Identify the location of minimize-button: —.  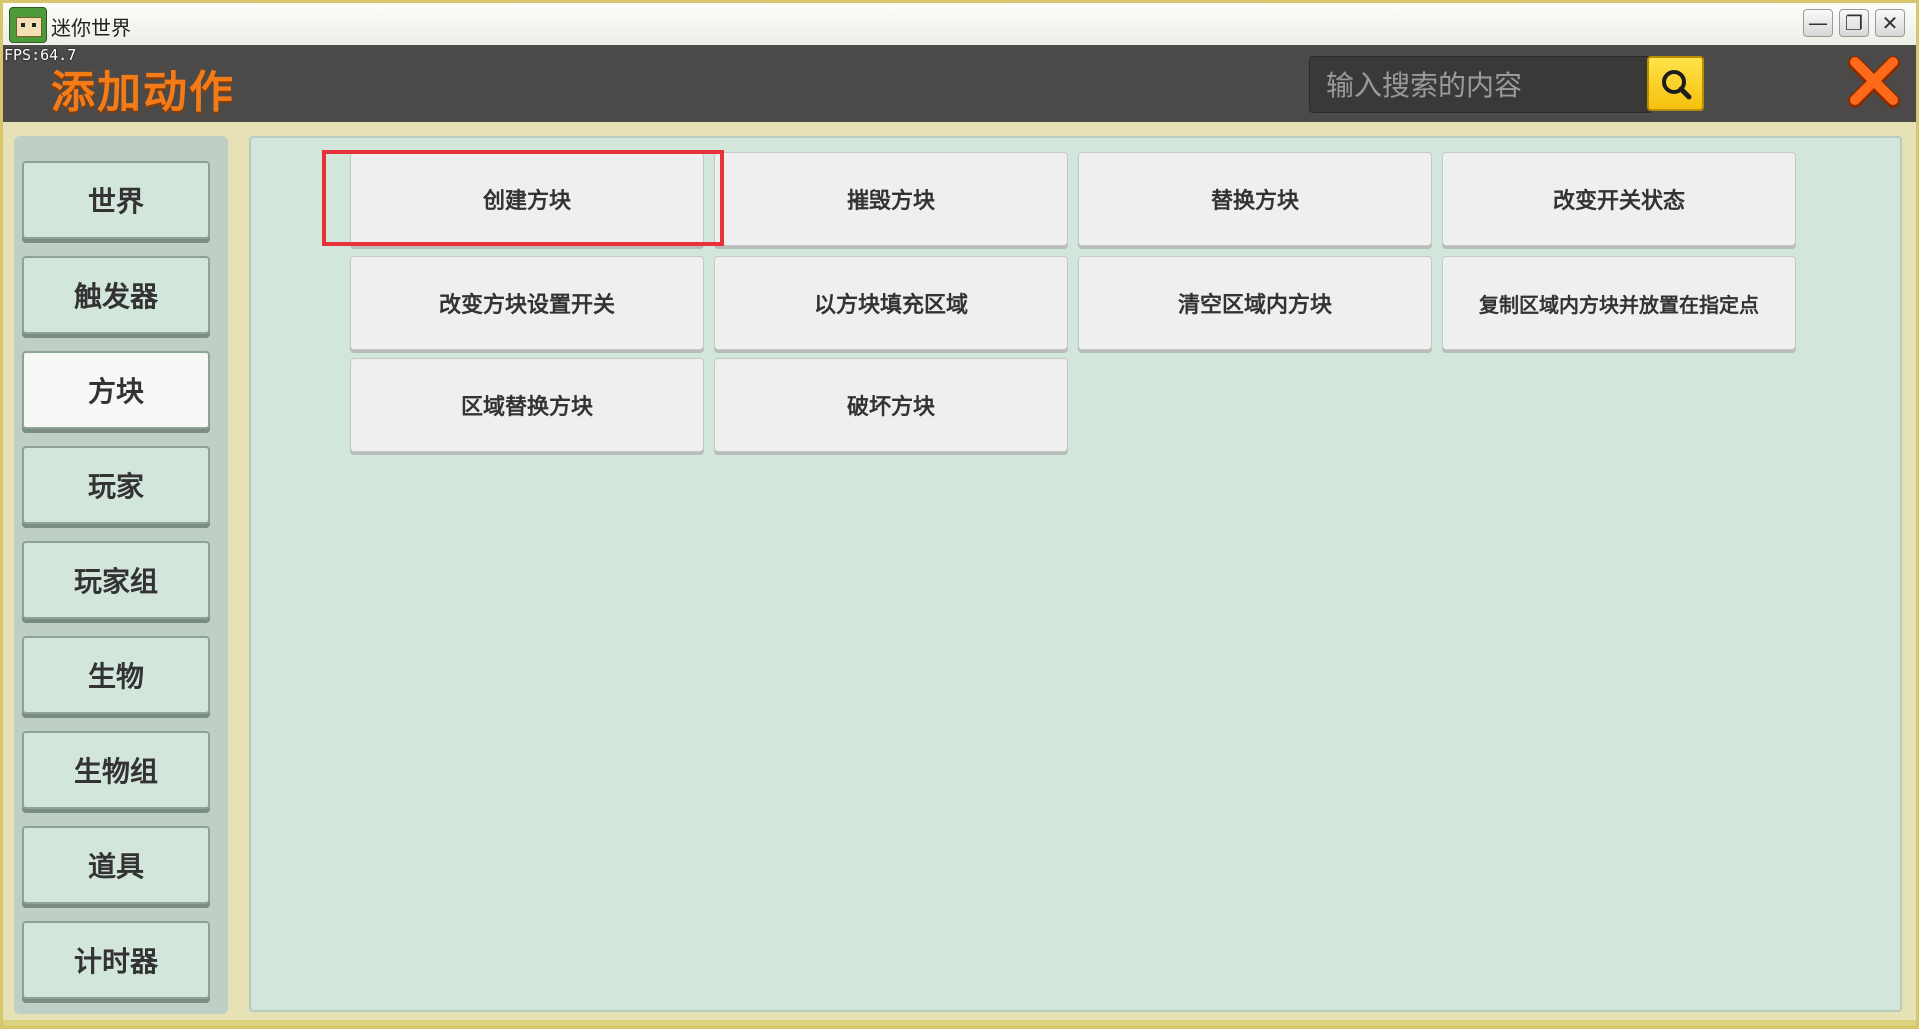
(1818, 23).